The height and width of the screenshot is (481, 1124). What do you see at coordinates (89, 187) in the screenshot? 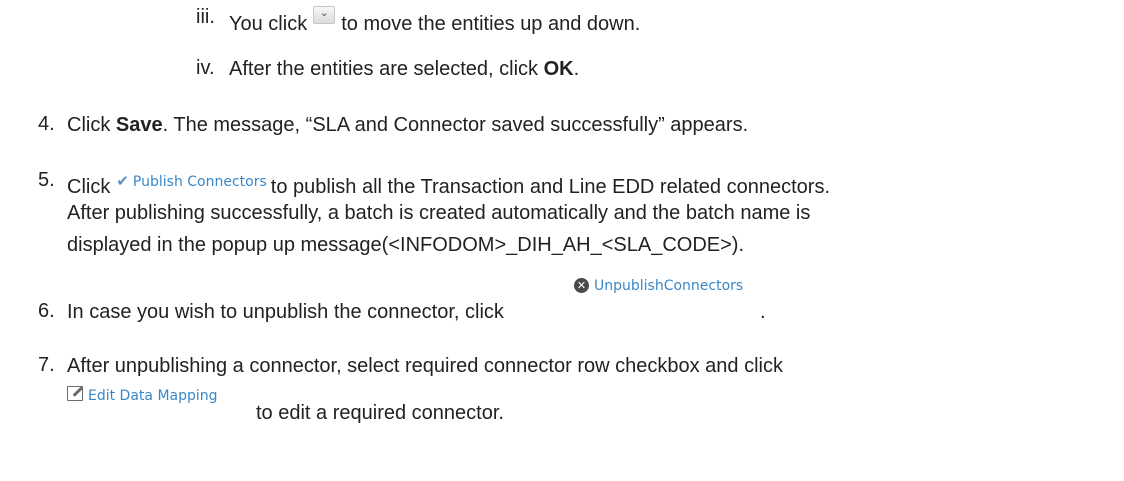
I see `step-5-before: Click` at bounding box center [89, 187].